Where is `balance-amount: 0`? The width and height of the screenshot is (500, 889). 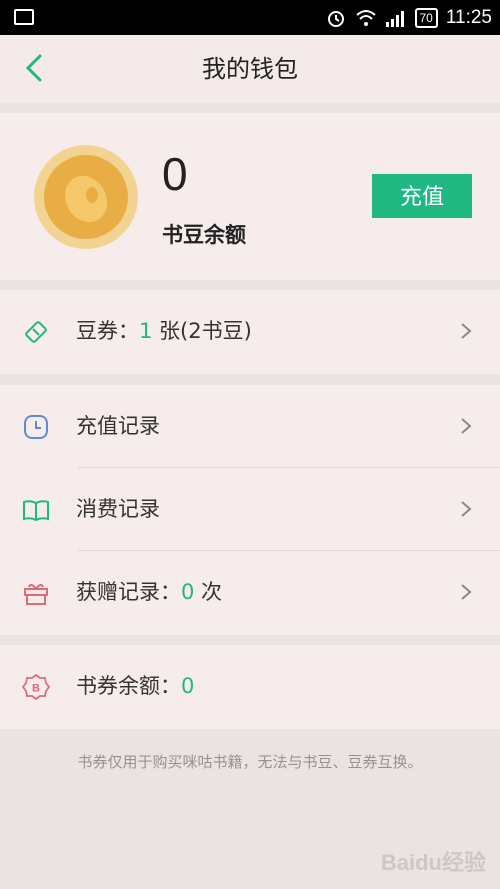
balance-amount: 0 is located at coordinates (175, 174).